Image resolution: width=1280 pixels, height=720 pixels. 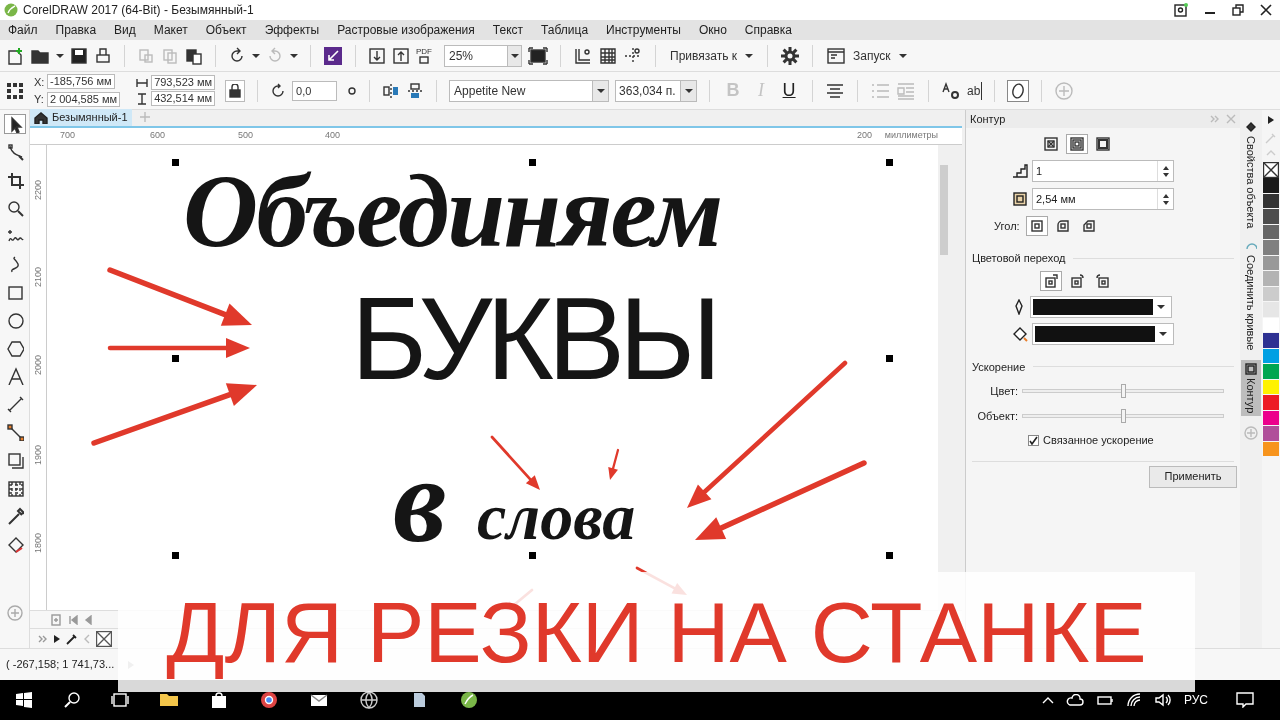 I want to click on font-size-combo: 363,034 п., so click(x=656, y=90).